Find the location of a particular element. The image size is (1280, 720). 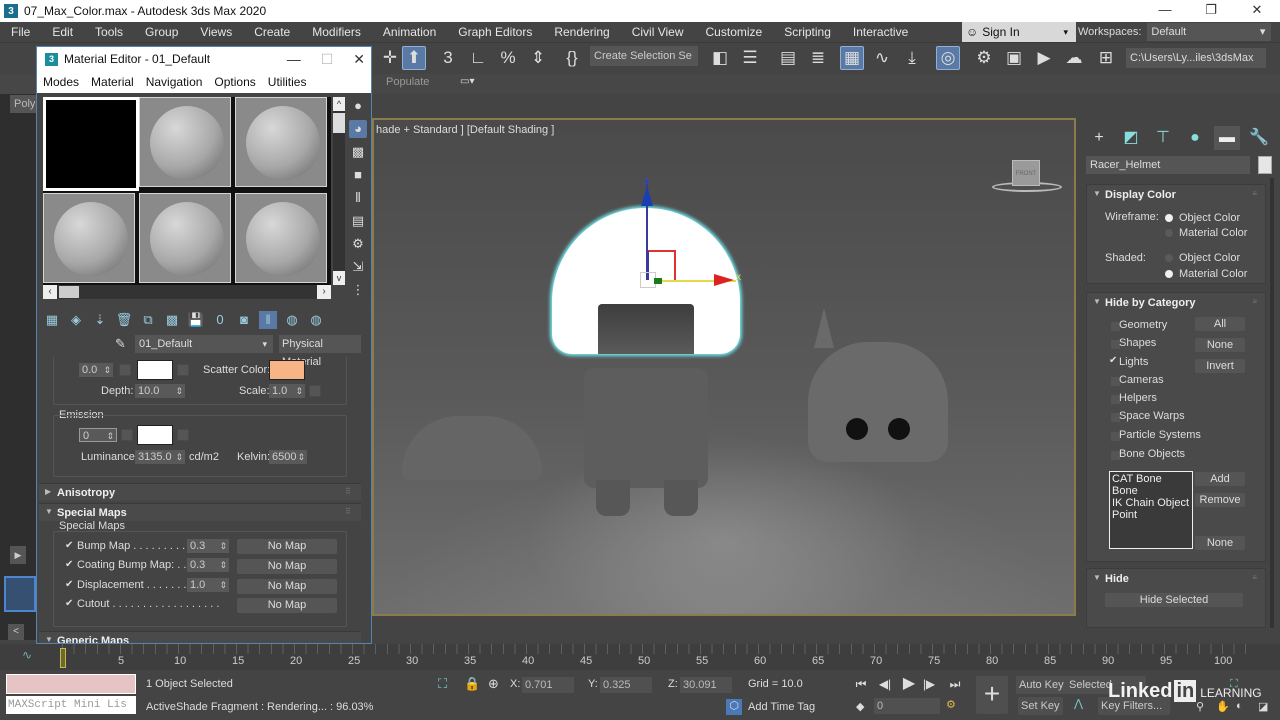

luminance-spinner: 3135.0 is located at coordinates (160, 457).